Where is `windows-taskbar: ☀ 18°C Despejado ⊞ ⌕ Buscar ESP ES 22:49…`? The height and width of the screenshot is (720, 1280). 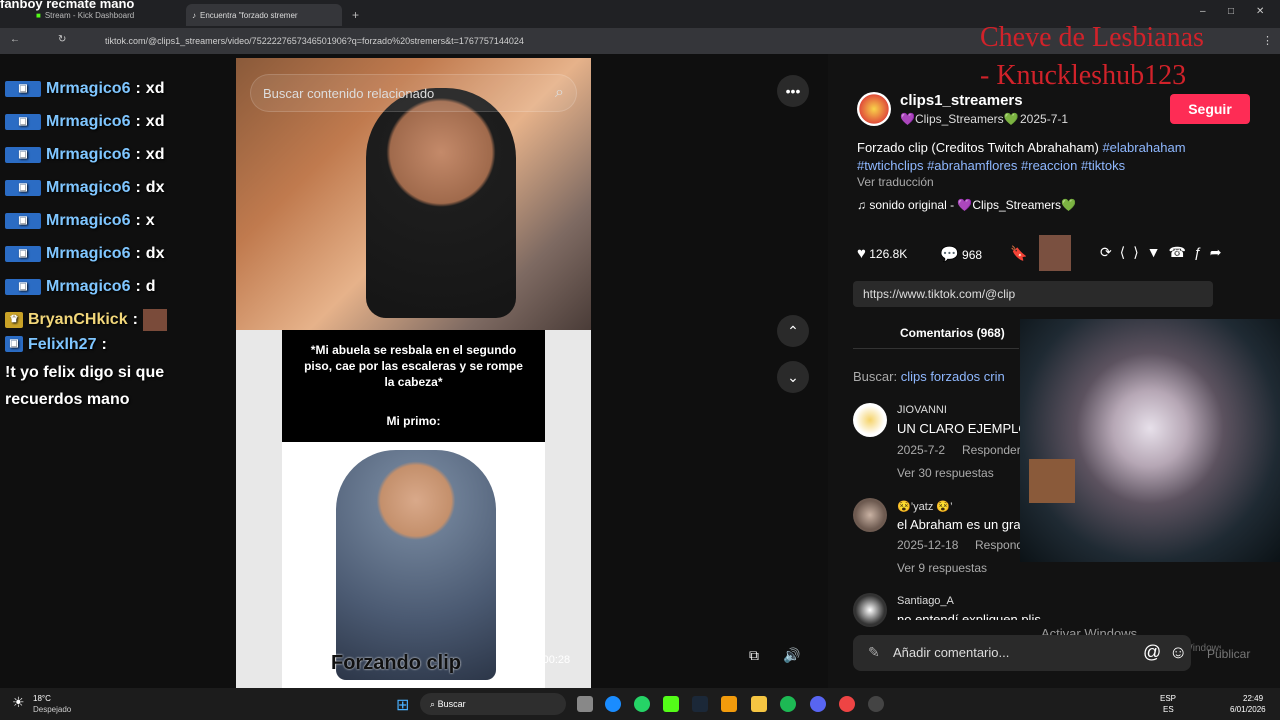
windows-taskbar: ☀ 18°C Despejado ⊞ ⌕ Buscar ESP ES 22:49… is located at coordinates (640, 704).